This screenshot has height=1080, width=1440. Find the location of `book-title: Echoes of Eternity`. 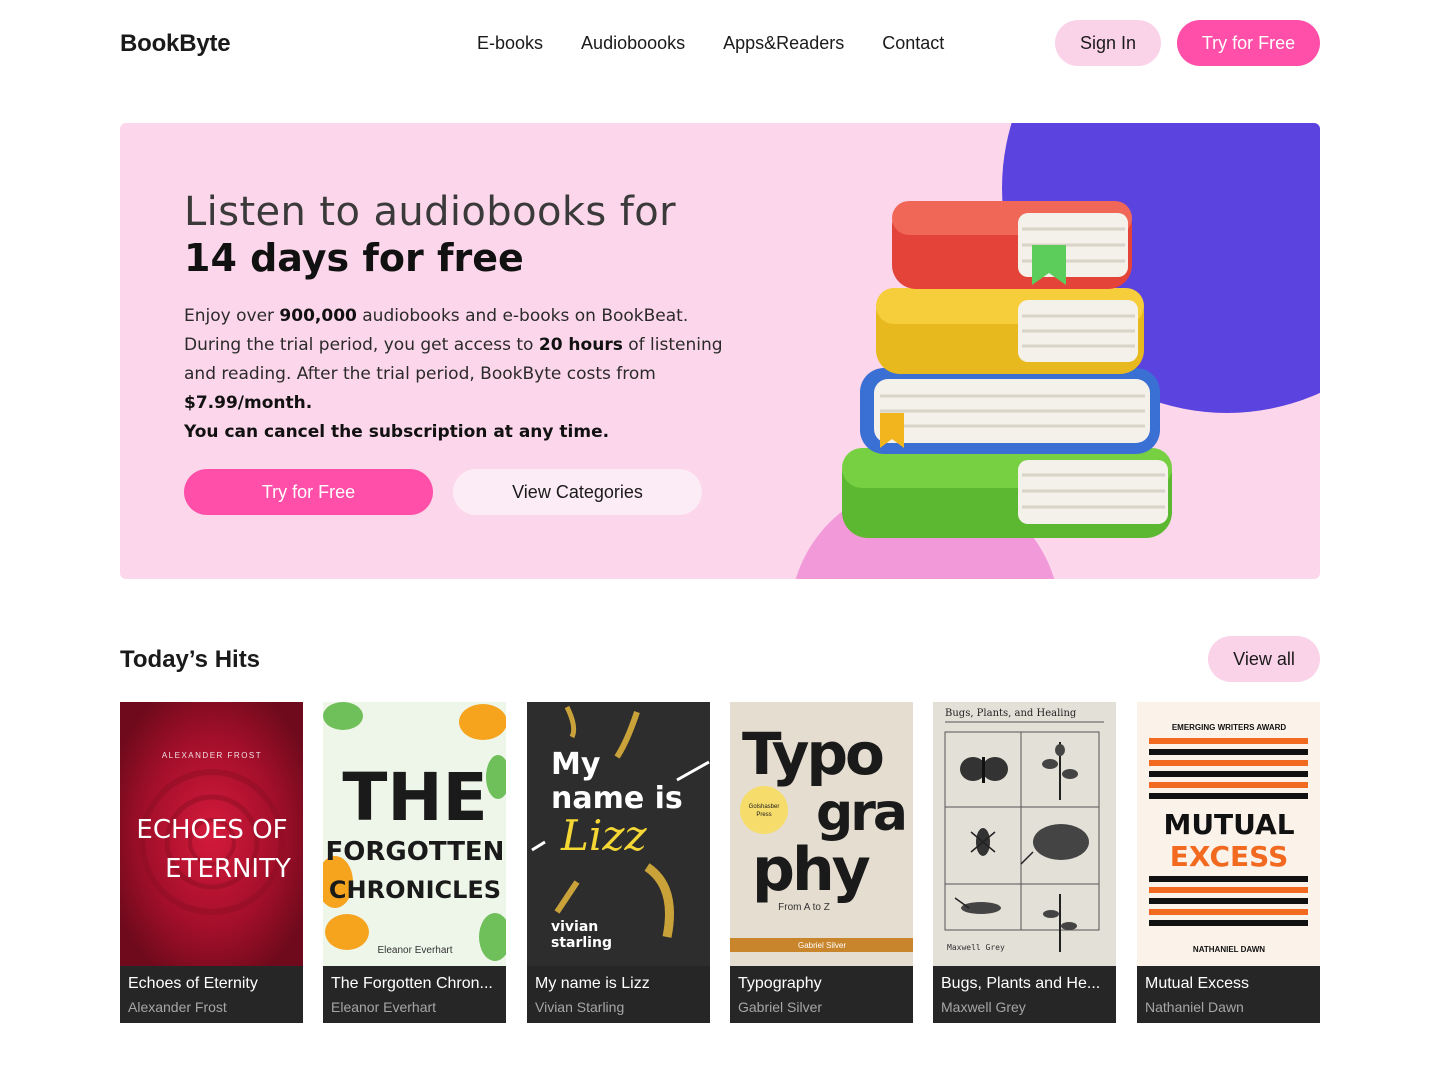

book-title: Echoes of Eternity is located at coordinates (193, 983).